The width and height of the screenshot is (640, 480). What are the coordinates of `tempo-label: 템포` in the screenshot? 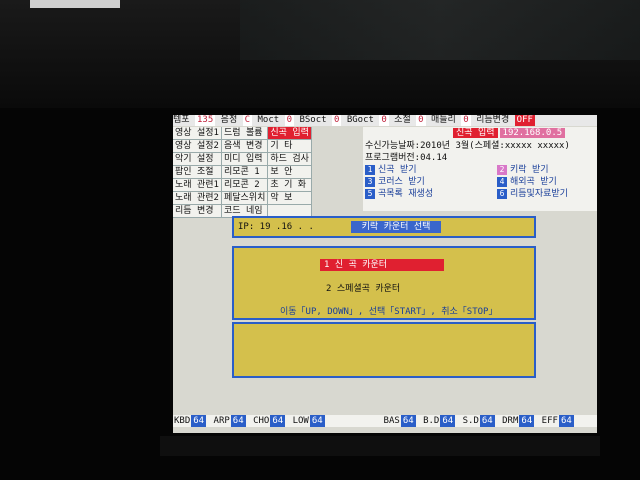 It's located at (181, 120).